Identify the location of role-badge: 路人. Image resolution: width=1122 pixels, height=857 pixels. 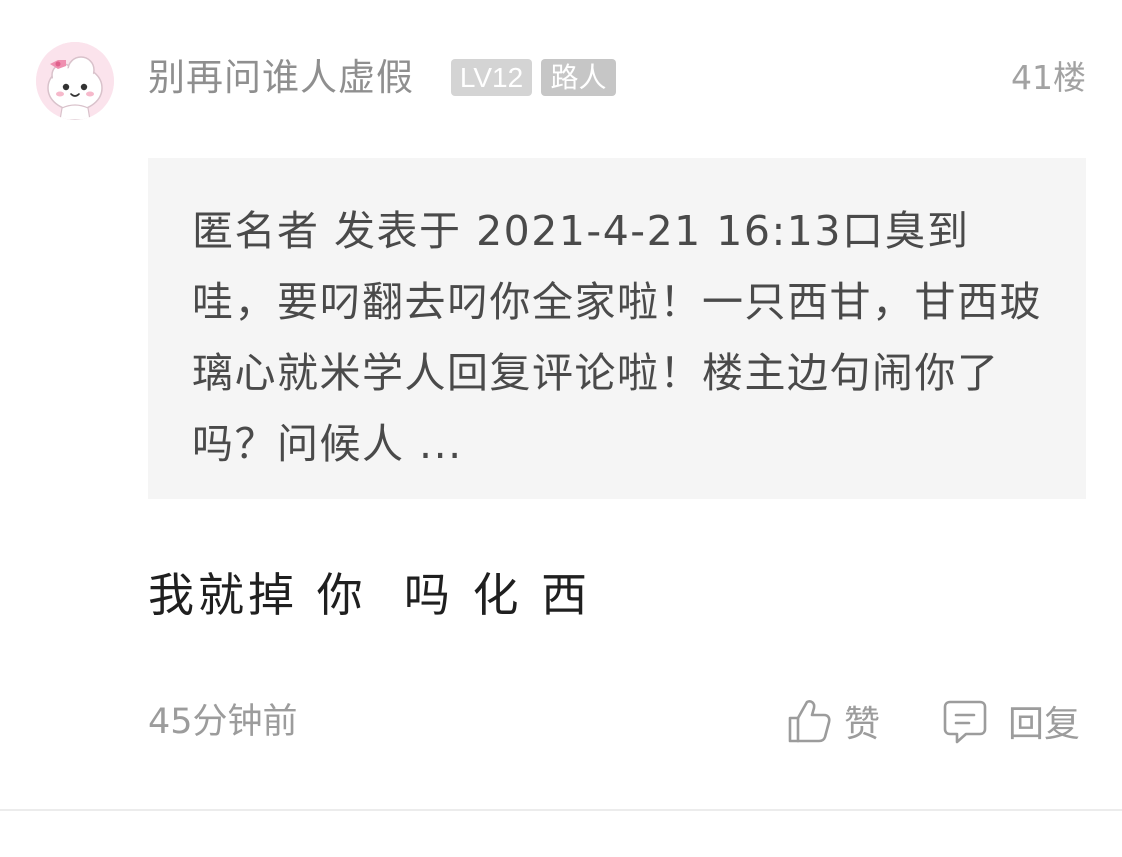
(578, 77).